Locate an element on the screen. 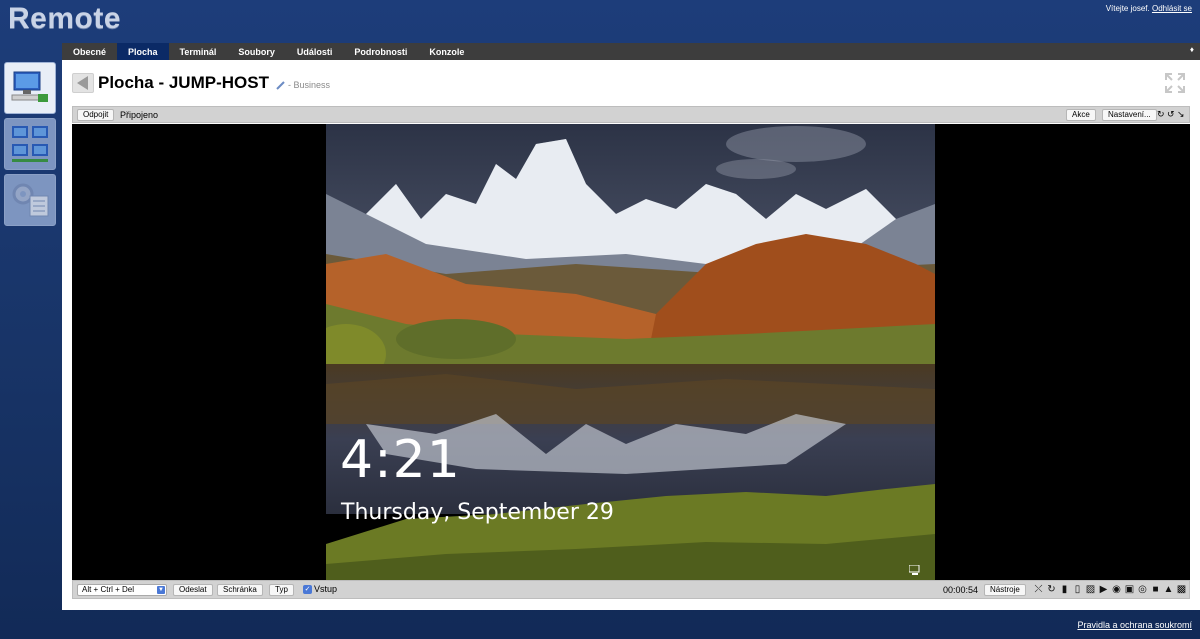  bottom-icon-row: ⤬ ↻ ▮ ▯ ▨ ▶ ◉ ▣ ◎ ■ ▲ ▩ is located at coordinates (1110, 589).